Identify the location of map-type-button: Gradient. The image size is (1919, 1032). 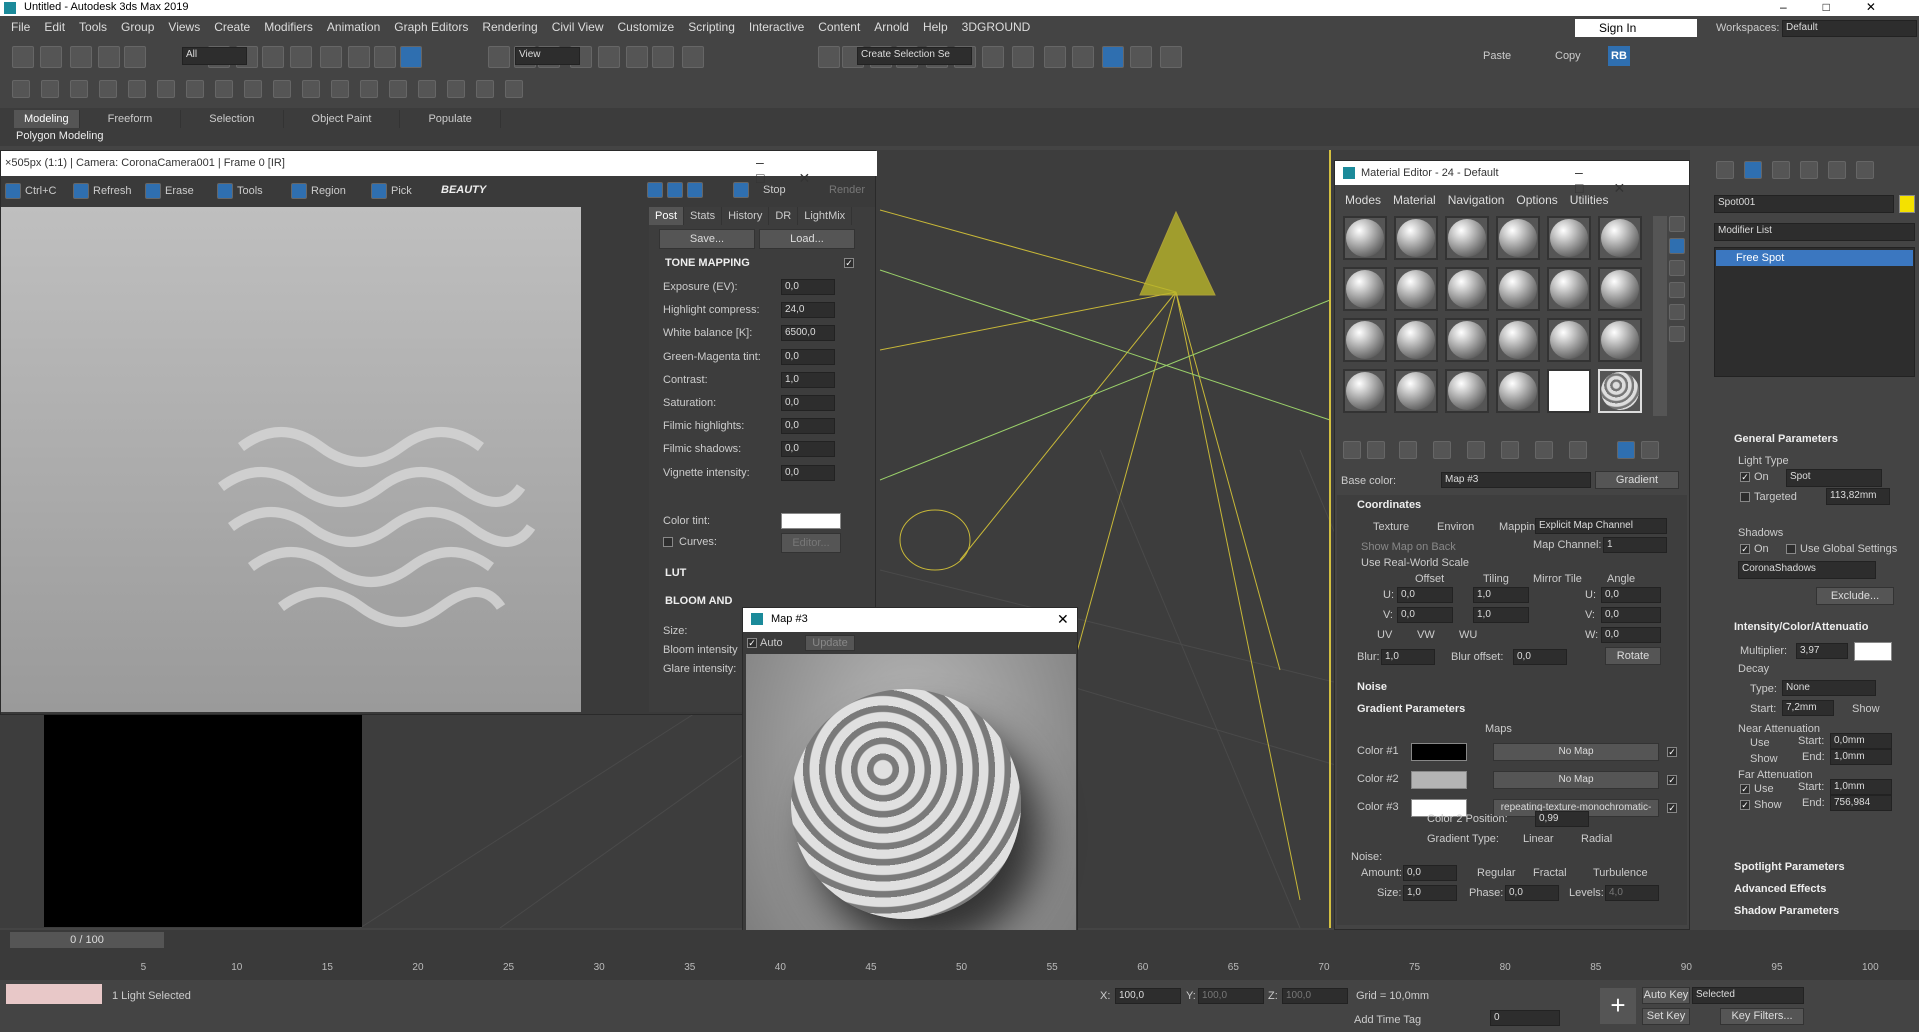
(1637, 480).